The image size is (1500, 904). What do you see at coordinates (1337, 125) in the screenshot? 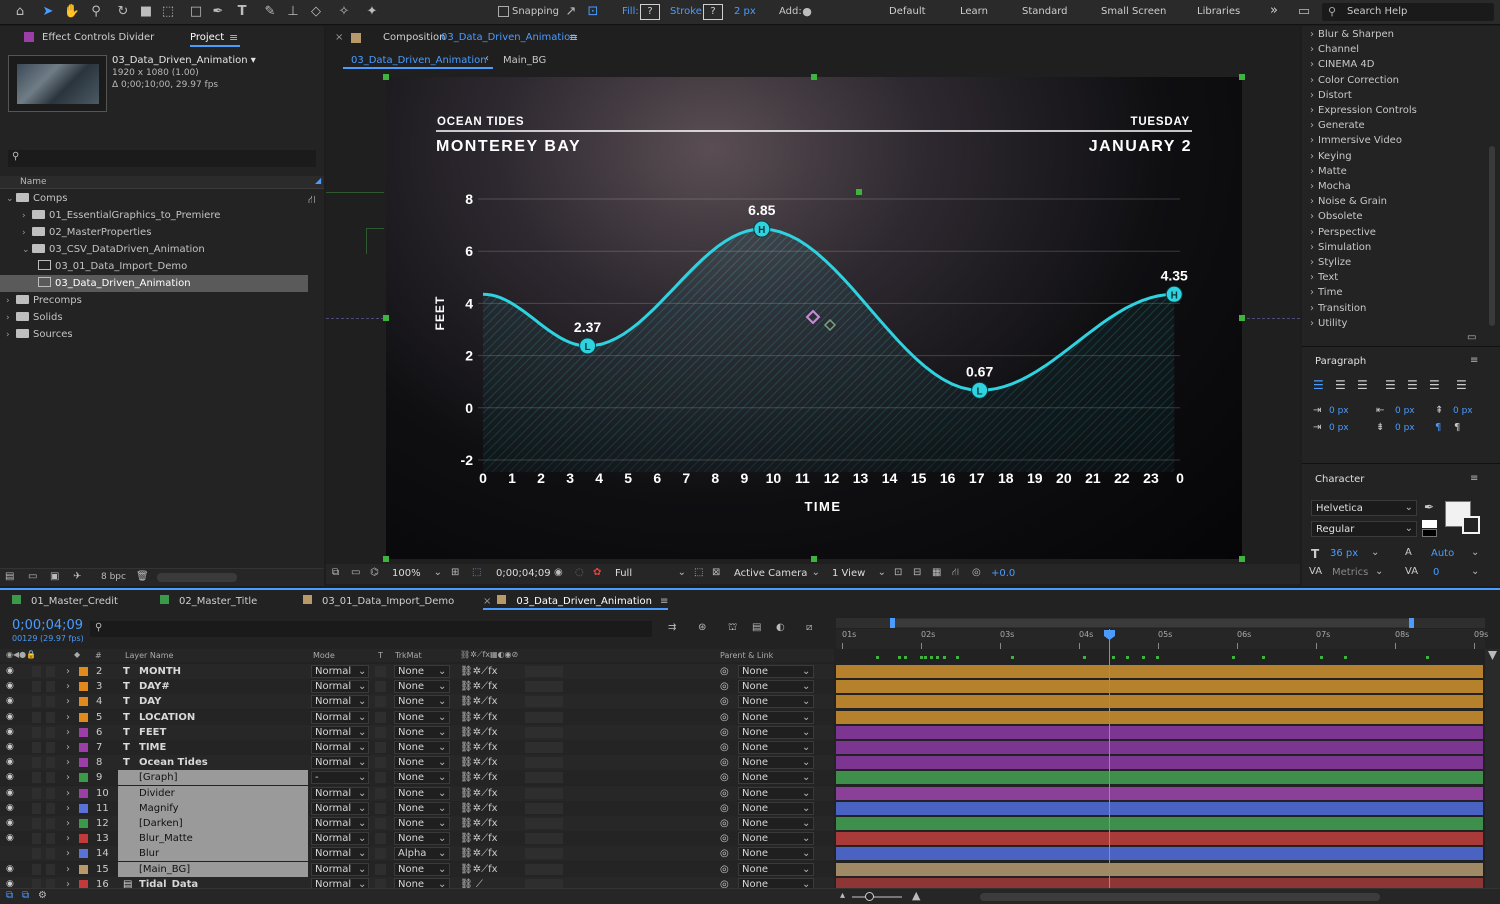
I see `effect-category: › Generate` at bounding box center [1337, 125].